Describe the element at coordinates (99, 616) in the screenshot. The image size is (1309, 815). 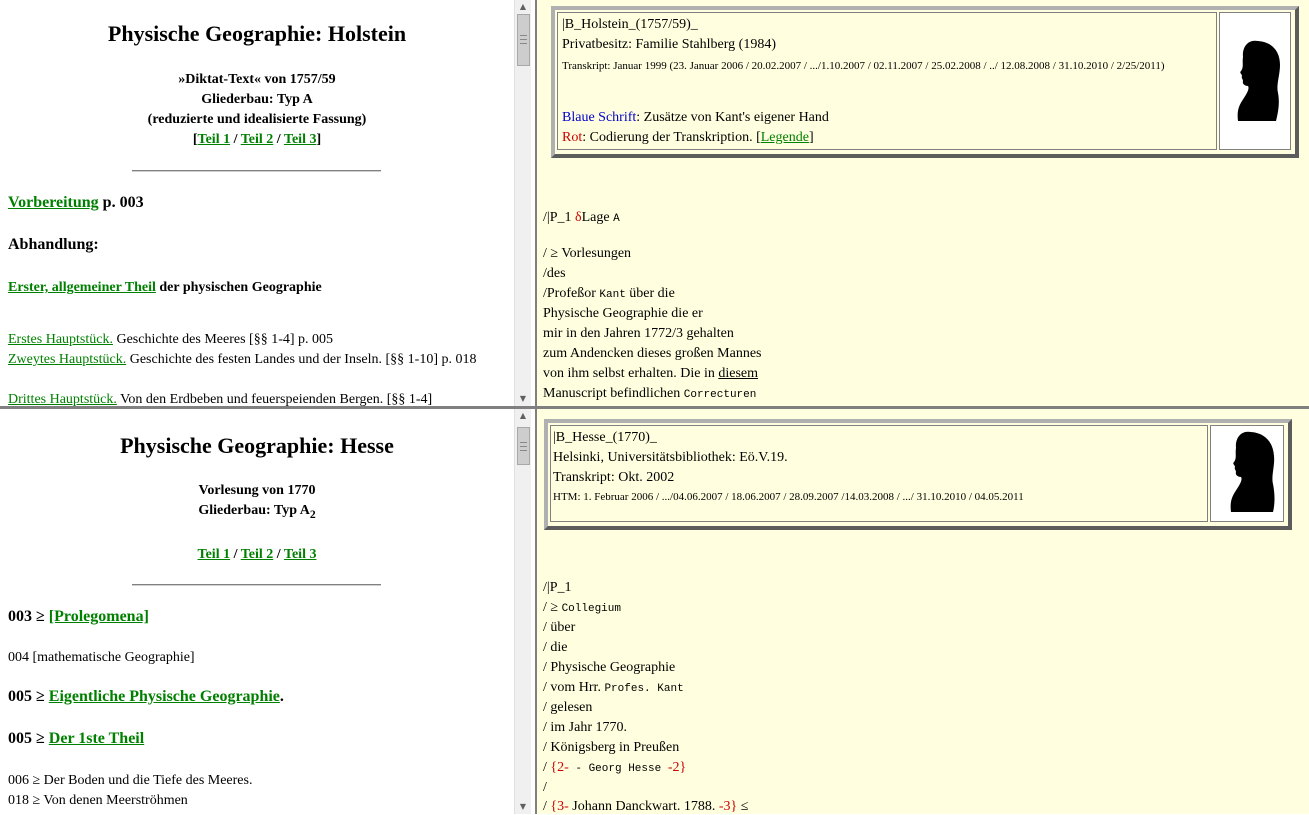
I see `prolegomena-link: [Prolegomena]` at that location.